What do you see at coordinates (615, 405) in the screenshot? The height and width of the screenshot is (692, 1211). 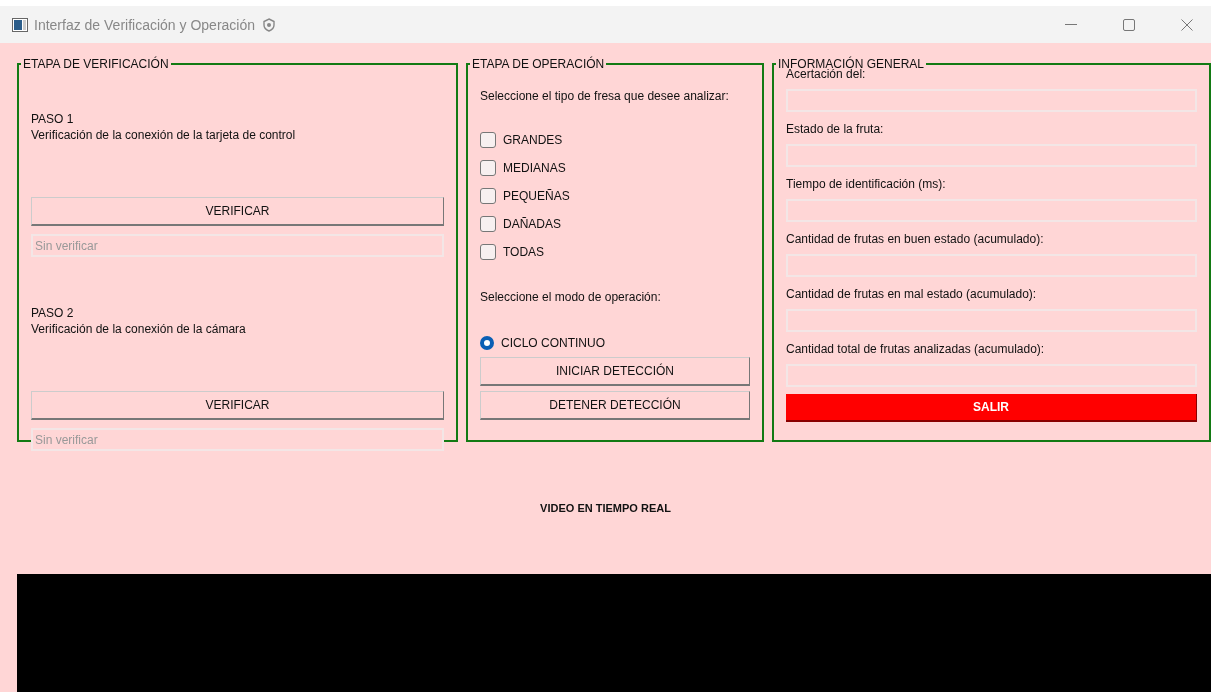 I see `detection-button: DETENER DETECCIÓN` at bounding box center [615, 405].